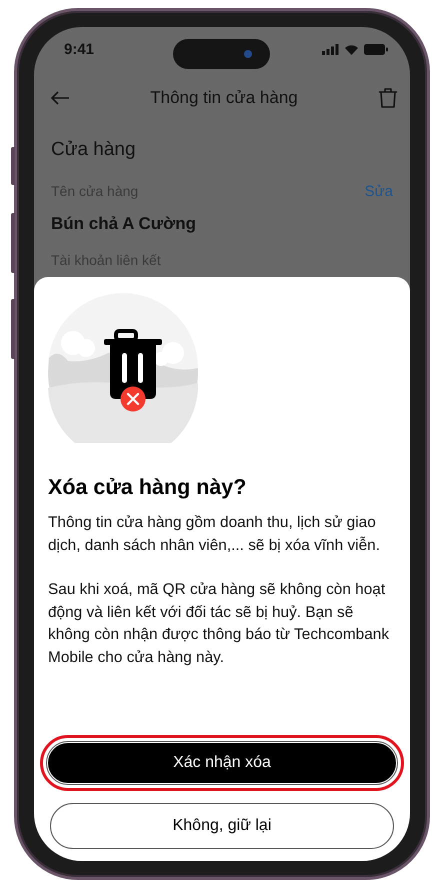 The height and width of the screenshot is (889, 432). What do you see at coordinates (79, 49) in the screenshot?
I see `status-time: 9:41` at bounding box center [79, 49].